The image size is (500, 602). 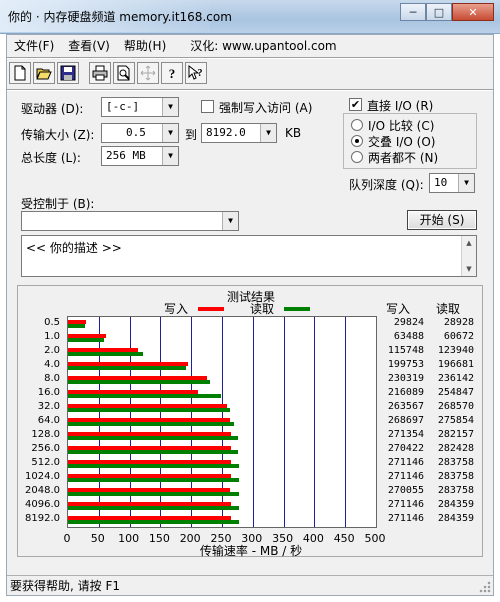 What do you see at coordinates (52, 336) in the screenshot?
I see `y-tick-label: 1.0` at bounding box center [52, 336].